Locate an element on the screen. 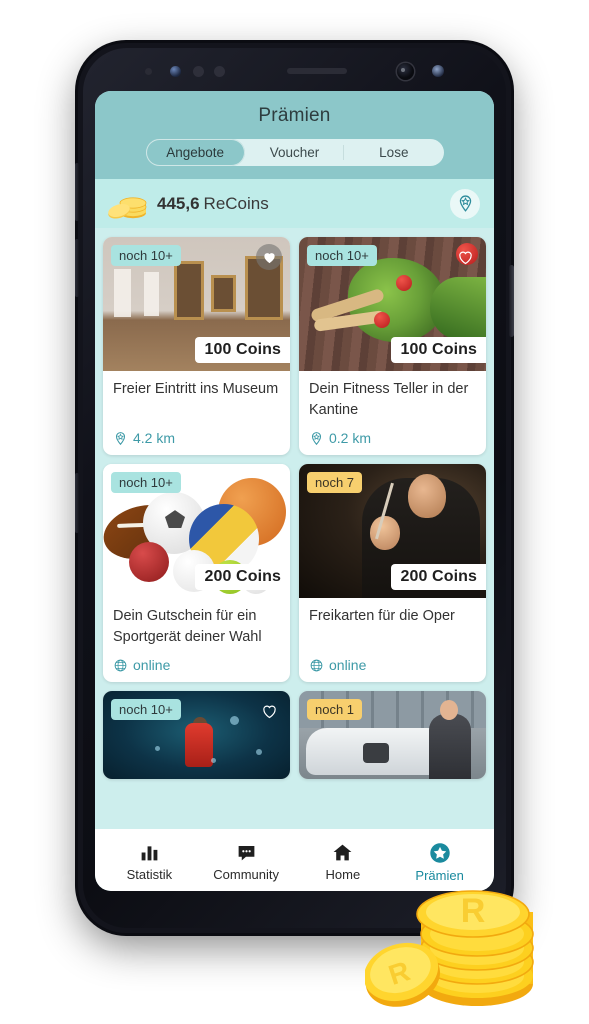 The height and width of the screenshot is (1024, 589). map-view-button is located at coordinates (465, 203).